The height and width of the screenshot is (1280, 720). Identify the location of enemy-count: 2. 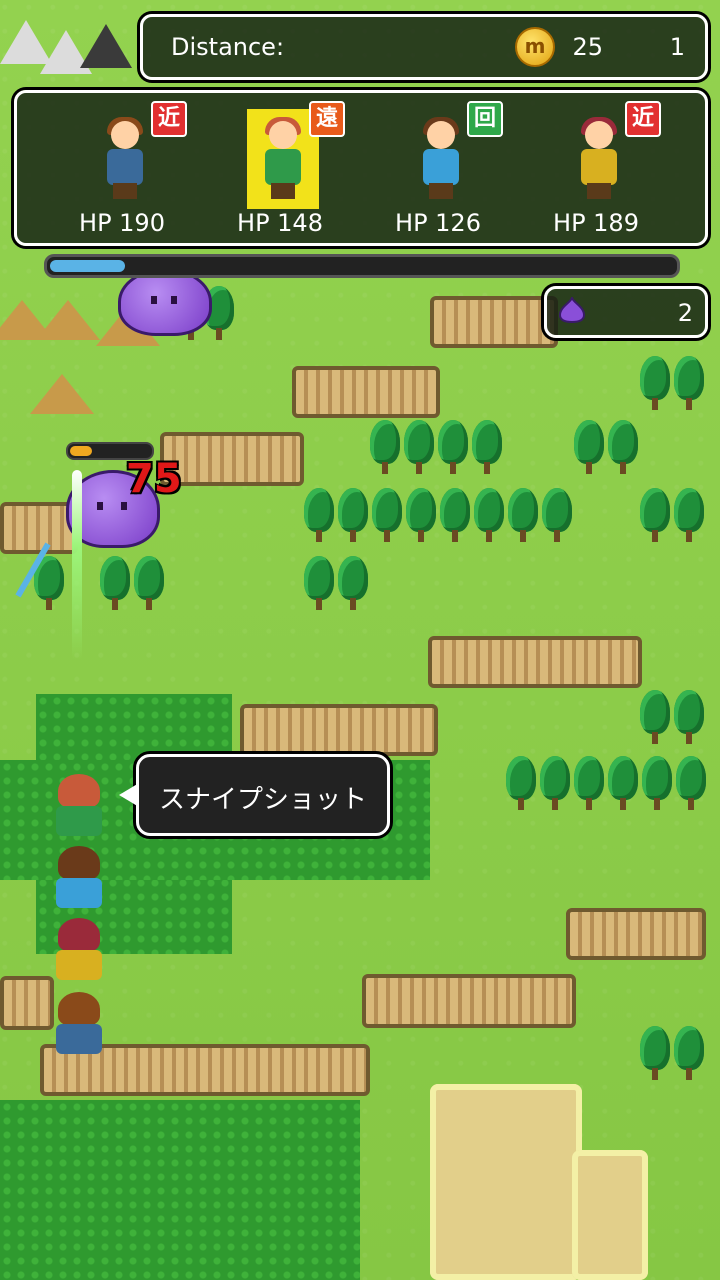
(685, 313).